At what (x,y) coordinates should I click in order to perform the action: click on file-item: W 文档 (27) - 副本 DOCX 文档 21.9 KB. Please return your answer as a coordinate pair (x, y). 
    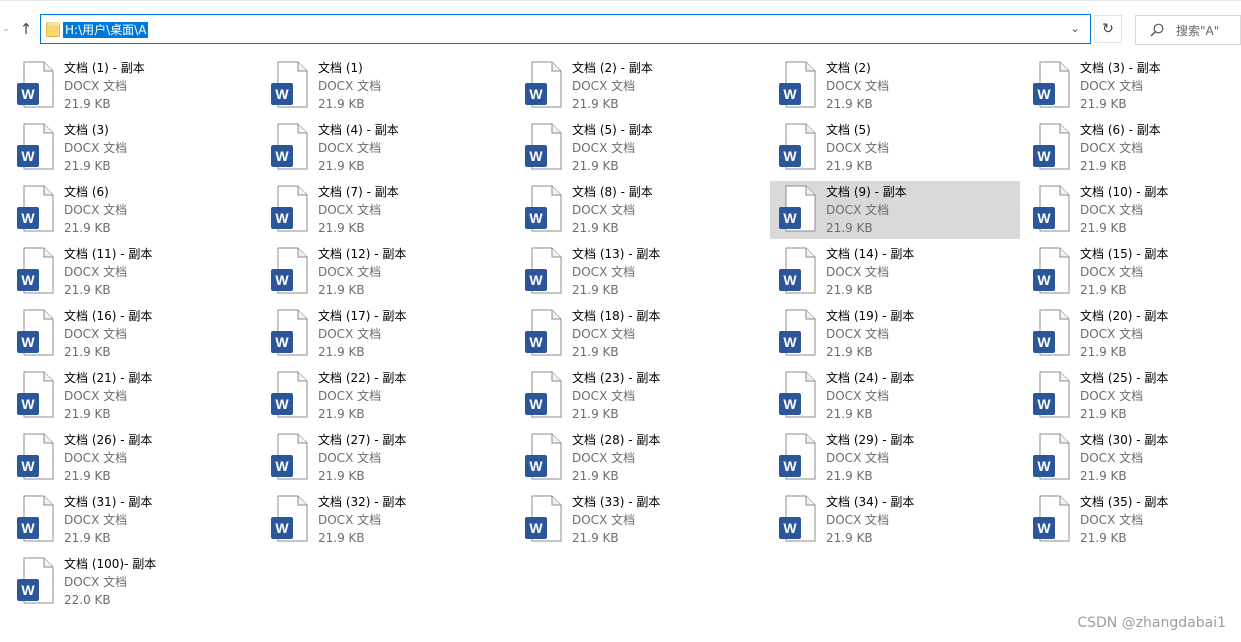
    Looking at the image, I should click on (387, 458).